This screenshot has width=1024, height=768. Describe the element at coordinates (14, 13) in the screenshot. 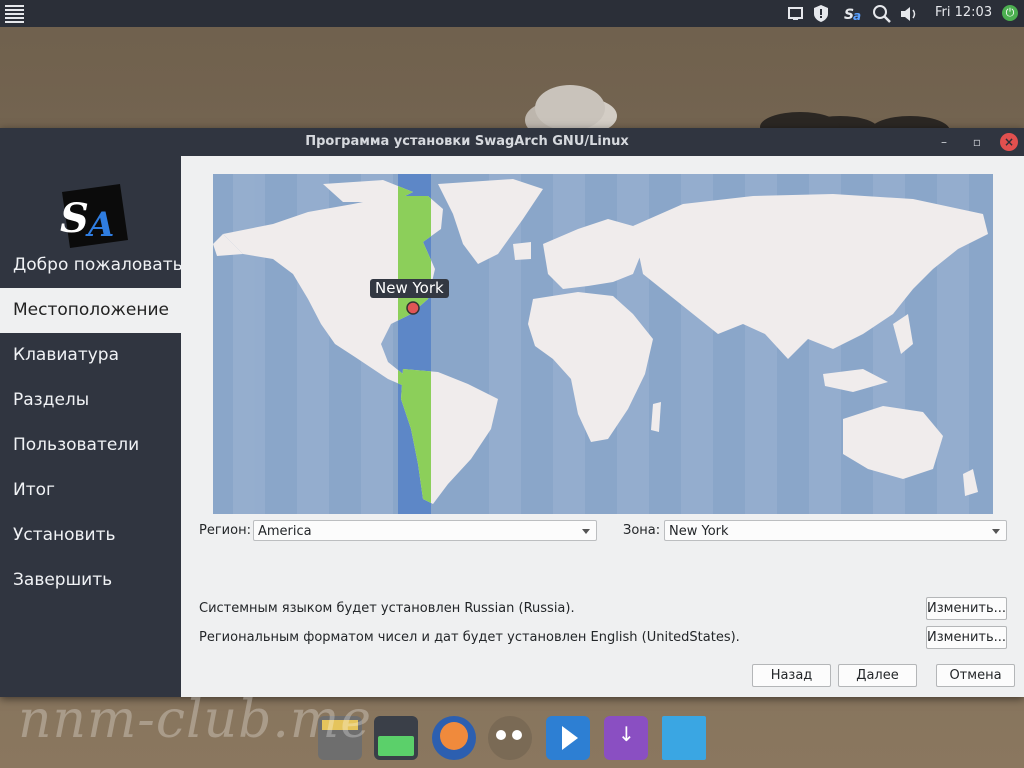

I see `app-menu-button` at that location.